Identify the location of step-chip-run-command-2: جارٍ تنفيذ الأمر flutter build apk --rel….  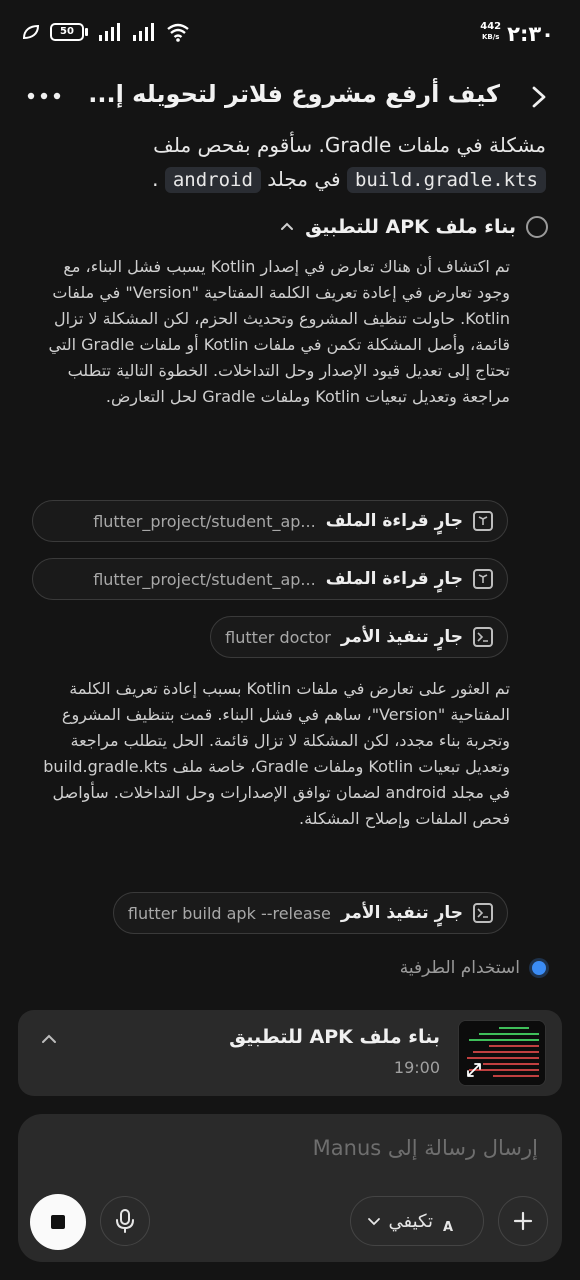
(310, 913).